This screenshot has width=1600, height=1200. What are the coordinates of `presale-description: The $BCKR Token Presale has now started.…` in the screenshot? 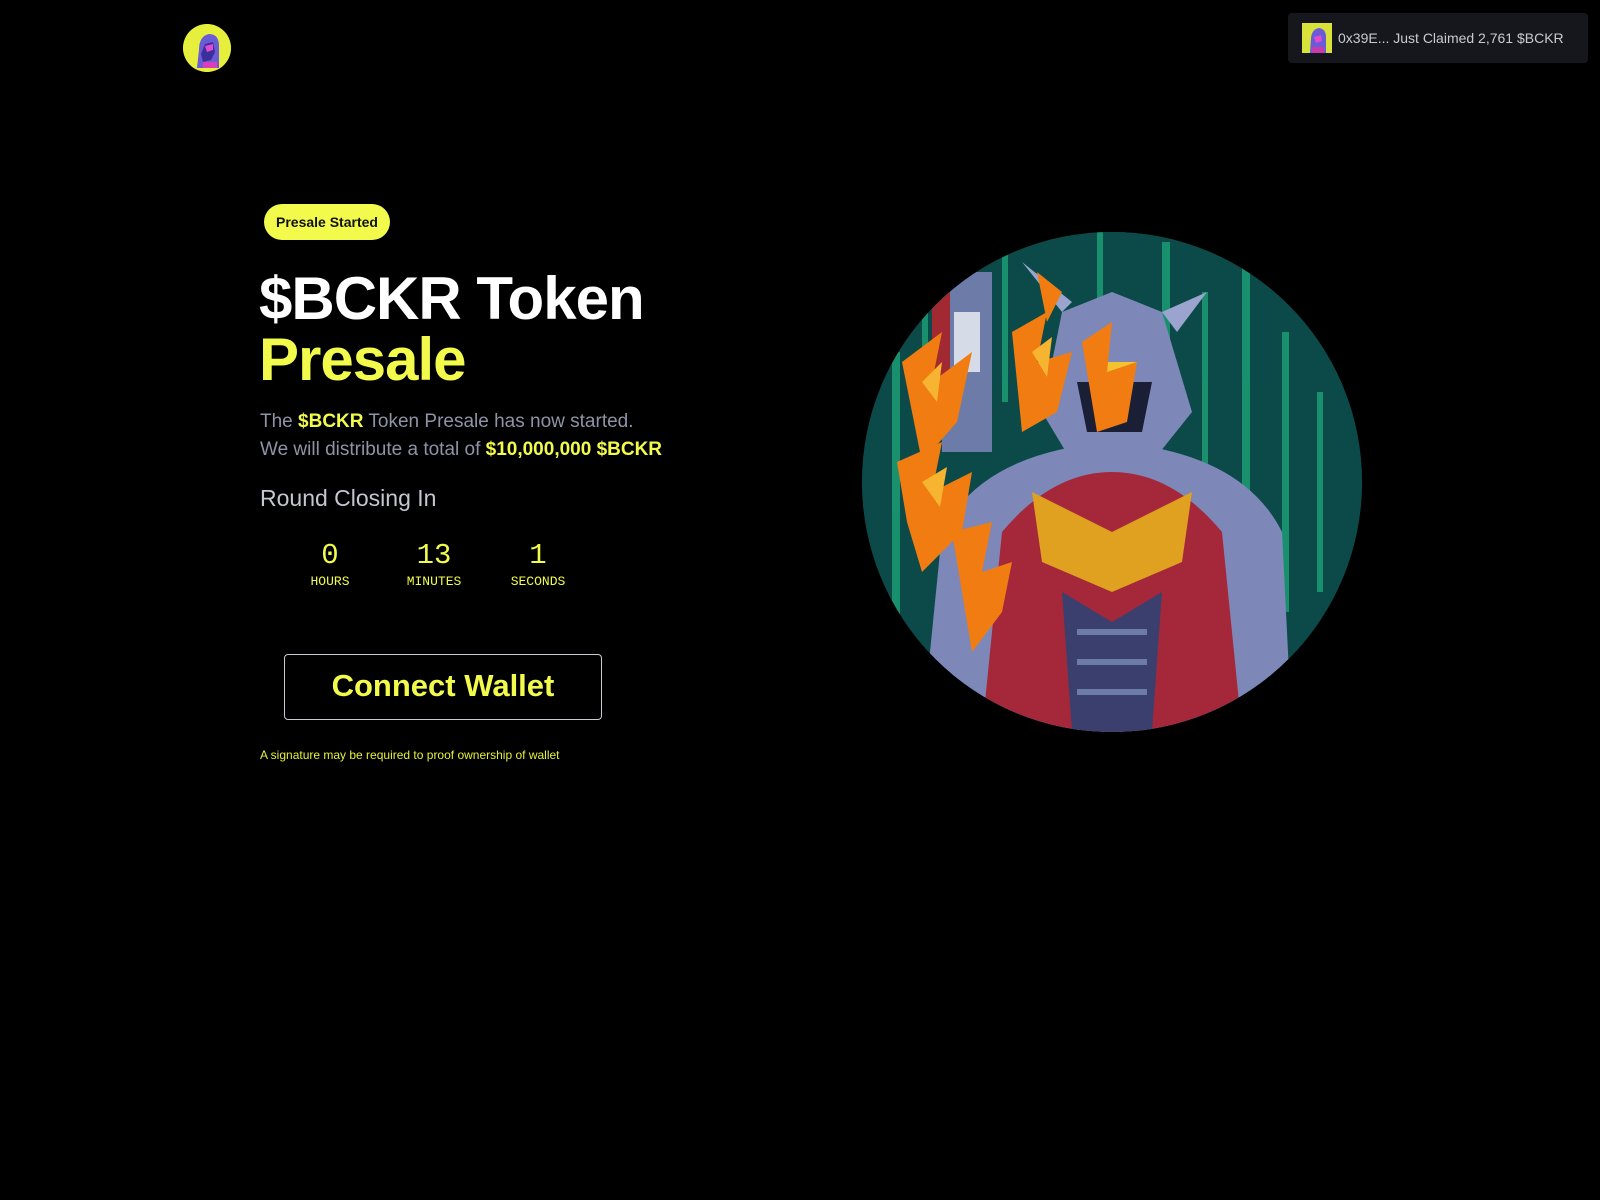 It's located at (461, 436).